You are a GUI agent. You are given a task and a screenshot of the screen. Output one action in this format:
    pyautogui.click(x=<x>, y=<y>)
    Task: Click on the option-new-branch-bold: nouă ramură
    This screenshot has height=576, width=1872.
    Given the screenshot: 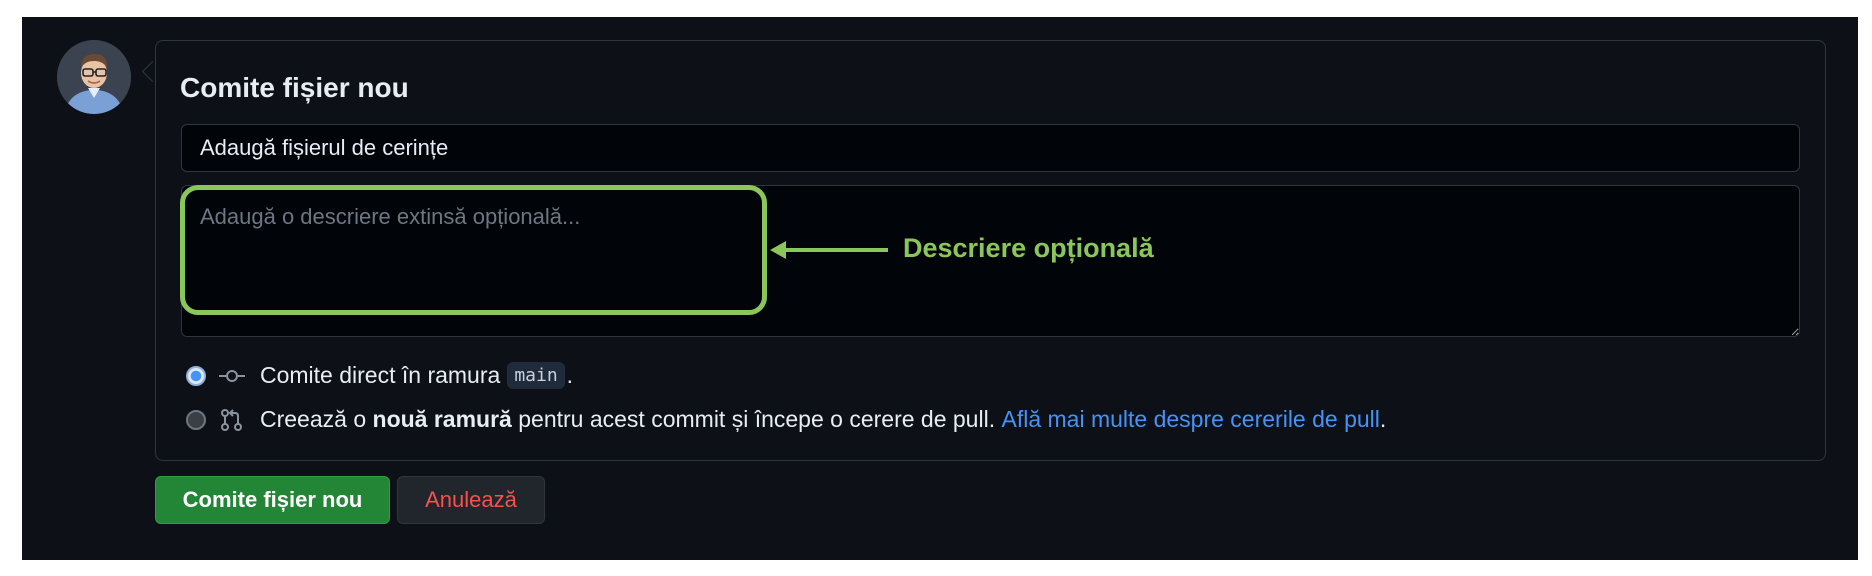 What is the action you would take?
    pyautogui.click(x=442, y=419)
    